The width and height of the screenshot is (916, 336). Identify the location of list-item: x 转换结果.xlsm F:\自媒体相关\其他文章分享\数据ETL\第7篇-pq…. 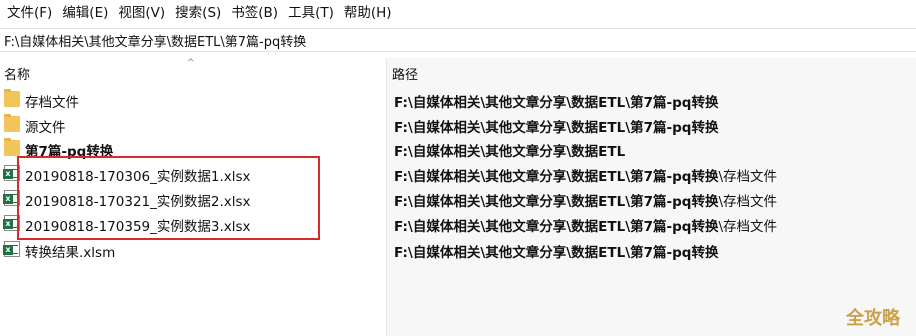
(458, 249).